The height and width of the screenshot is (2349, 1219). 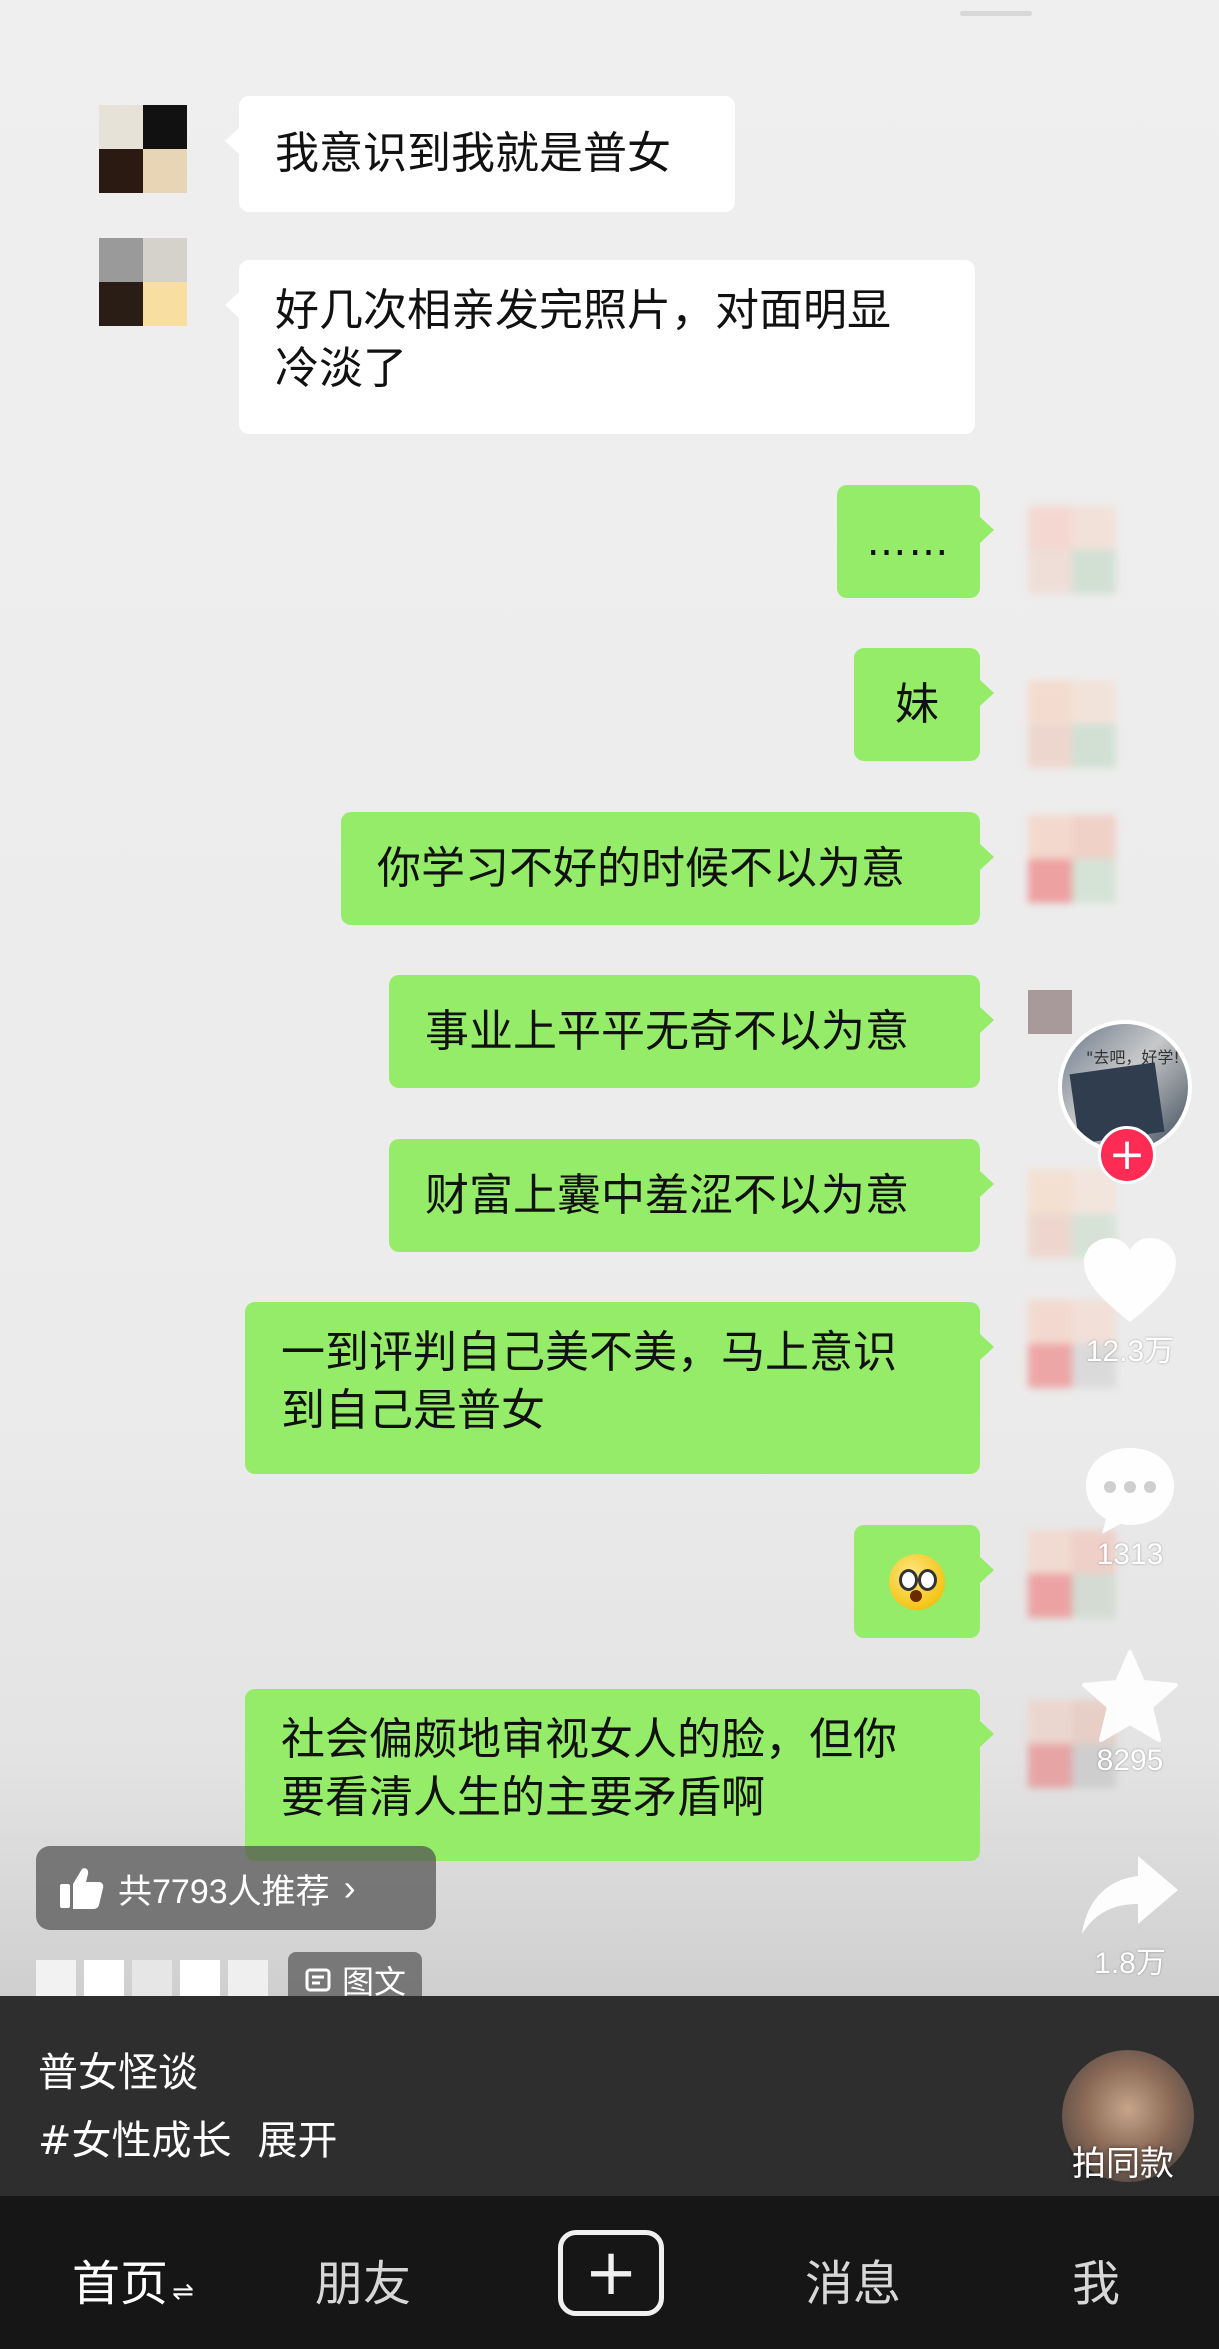 What do you see at coordinates (82, 1888) in the screenshot?
I see `thumbs-up-icon` at bounding box center [82, 1888].